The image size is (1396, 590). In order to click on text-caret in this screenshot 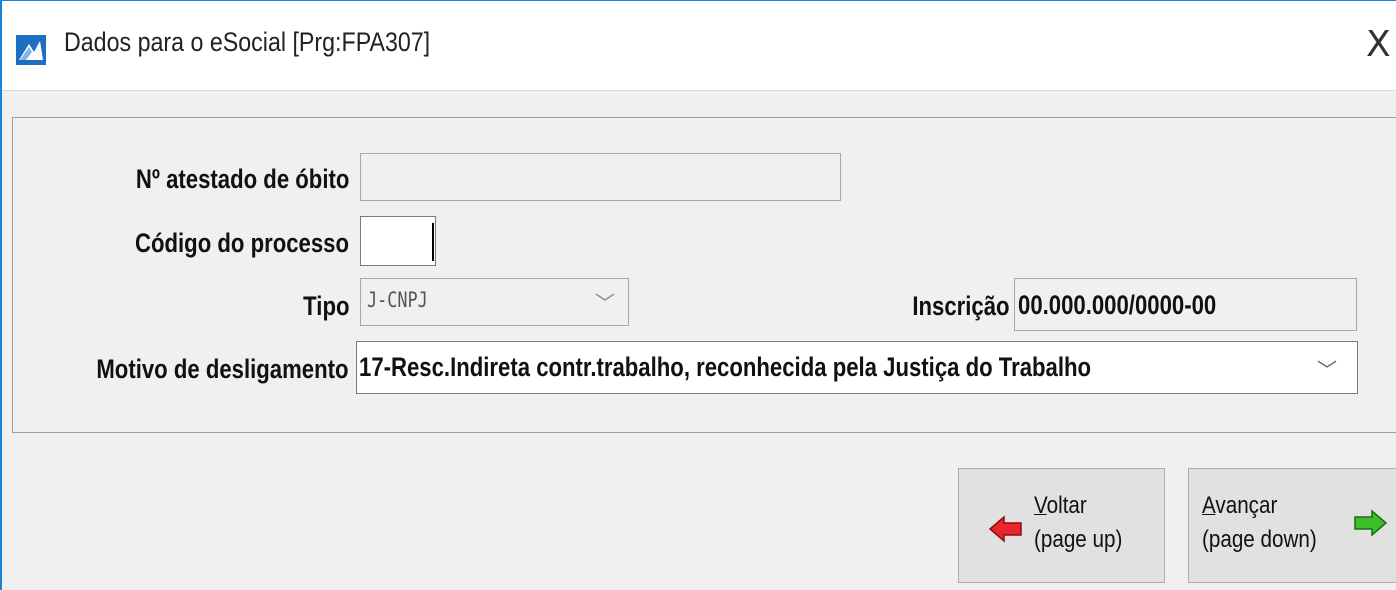, I will do `click(433, 242)`.